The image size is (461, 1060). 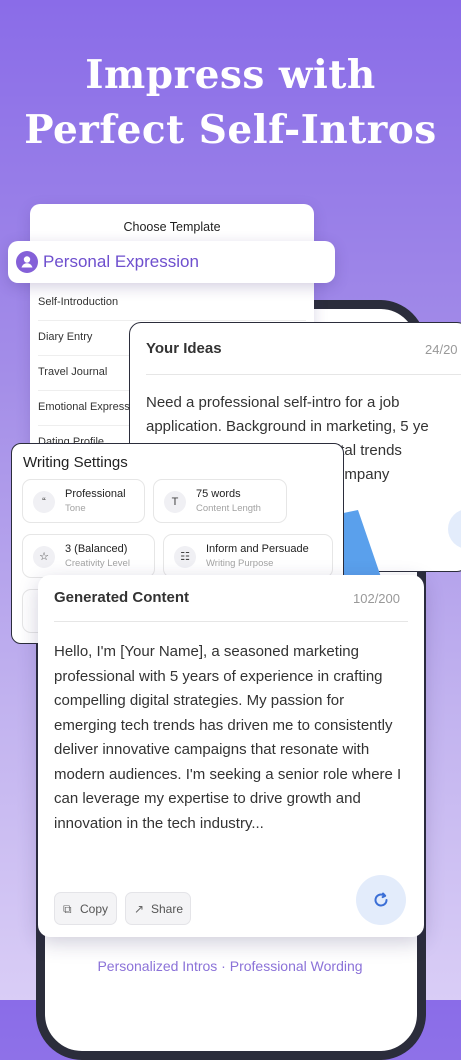 I want to click on generated-content-char-count: 102/200, so click(x=376, y=598).